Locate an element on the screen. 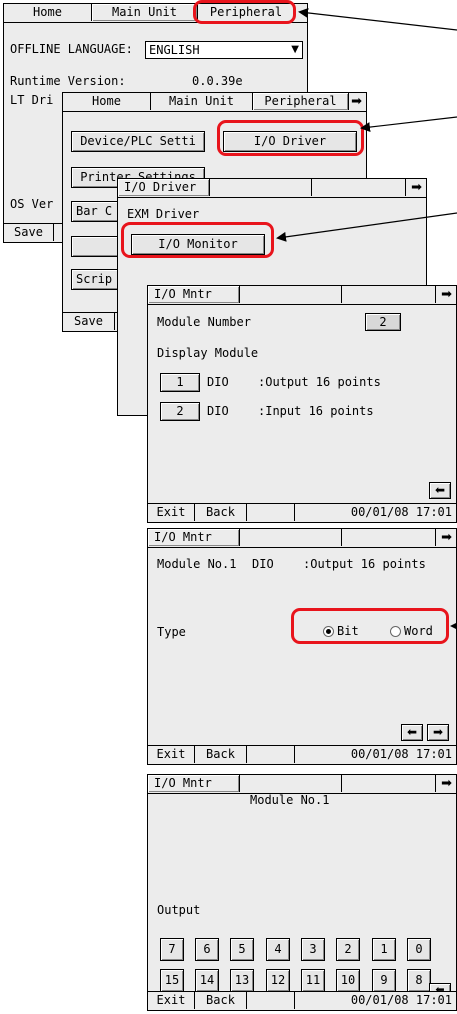 The image size is (457, 1014). callout-arrow-peripheral is located at coordinates (377, 19).